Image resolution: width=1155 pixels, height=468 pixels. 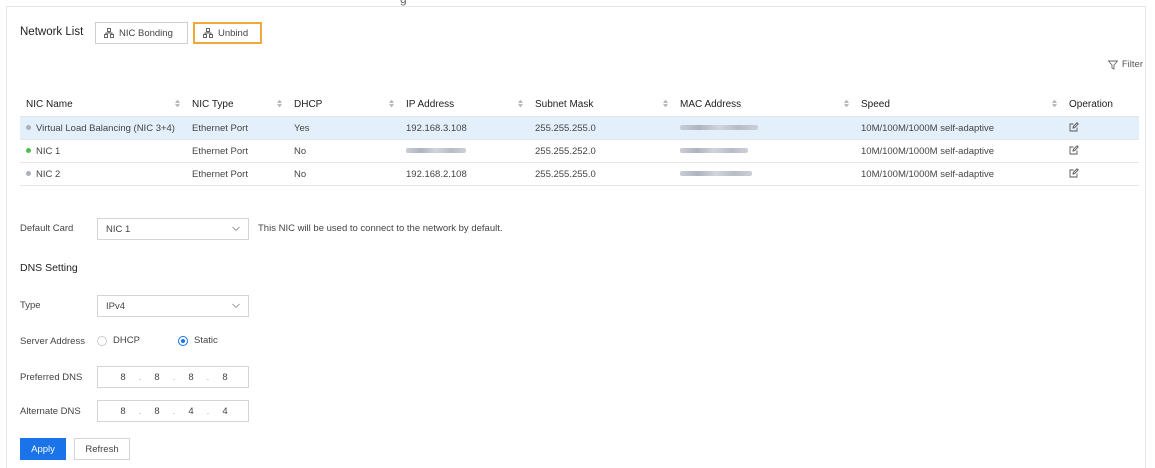 What do you see at coordinates (173, 411) in the screenshot?
I see `alternate-dns-input: 8 . 8 . 4 . 4` at bounding box center [173, 411].